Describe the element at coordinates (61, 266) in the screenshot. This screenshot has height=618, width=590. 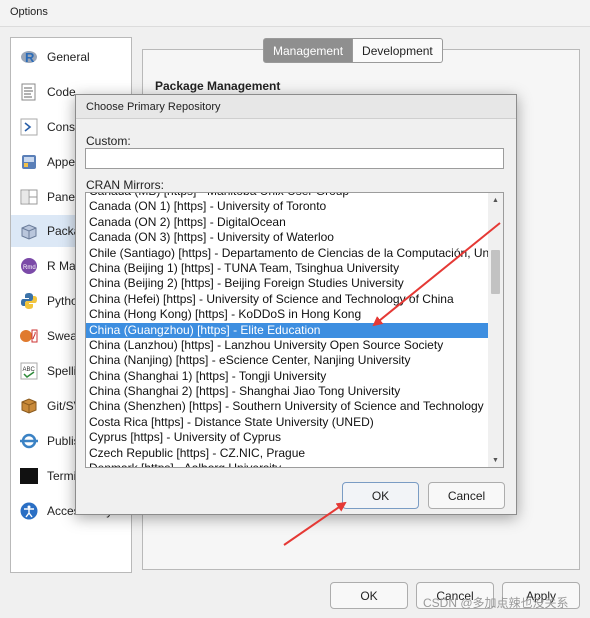
I see `sidebar-item-label: R Ma` at that location.